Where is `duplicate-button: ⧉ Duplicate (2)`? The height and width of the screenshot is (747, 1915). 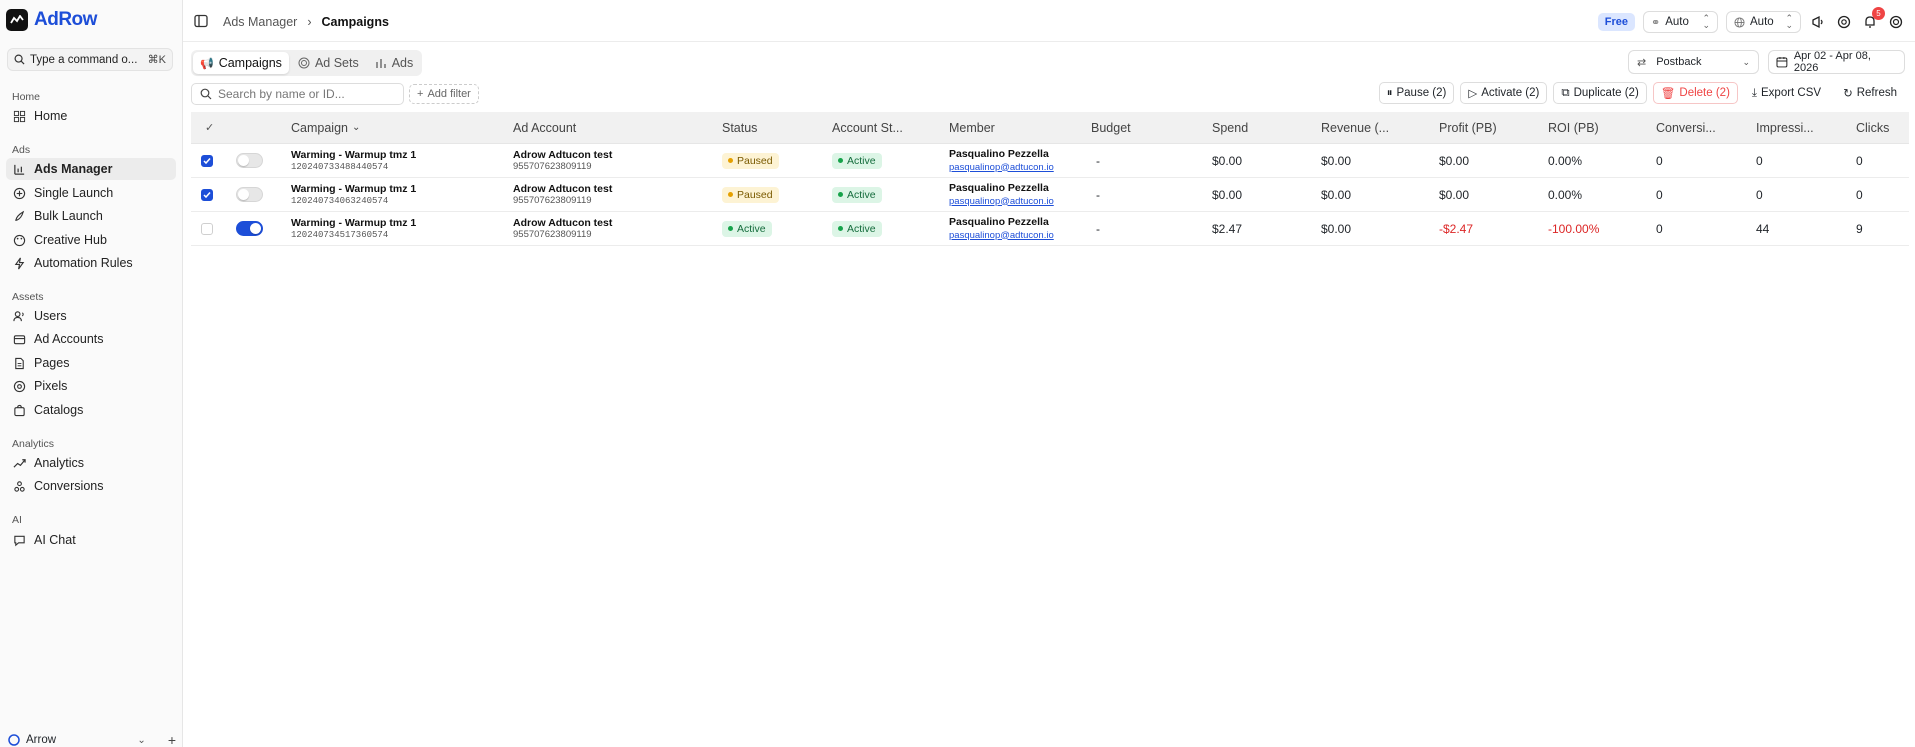
duplicate-button: ⧉ Duplicate (2) is located at coordinates (1600, 93).